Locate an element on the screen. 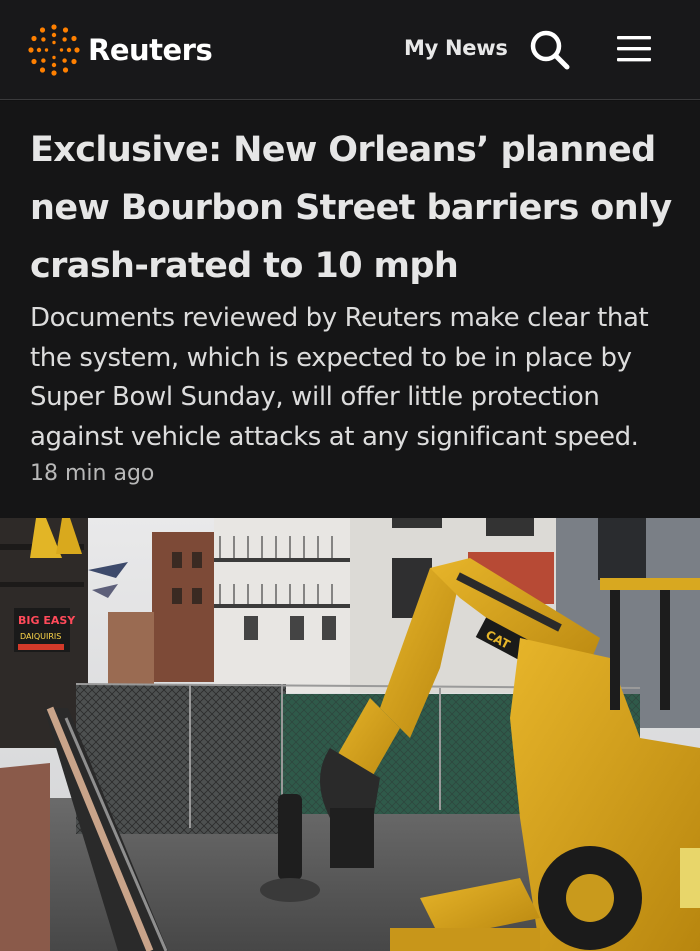 This screenshot has height=951, width=700. top-navigation-bar: Reuters My News is located at coordinates (350, 50).